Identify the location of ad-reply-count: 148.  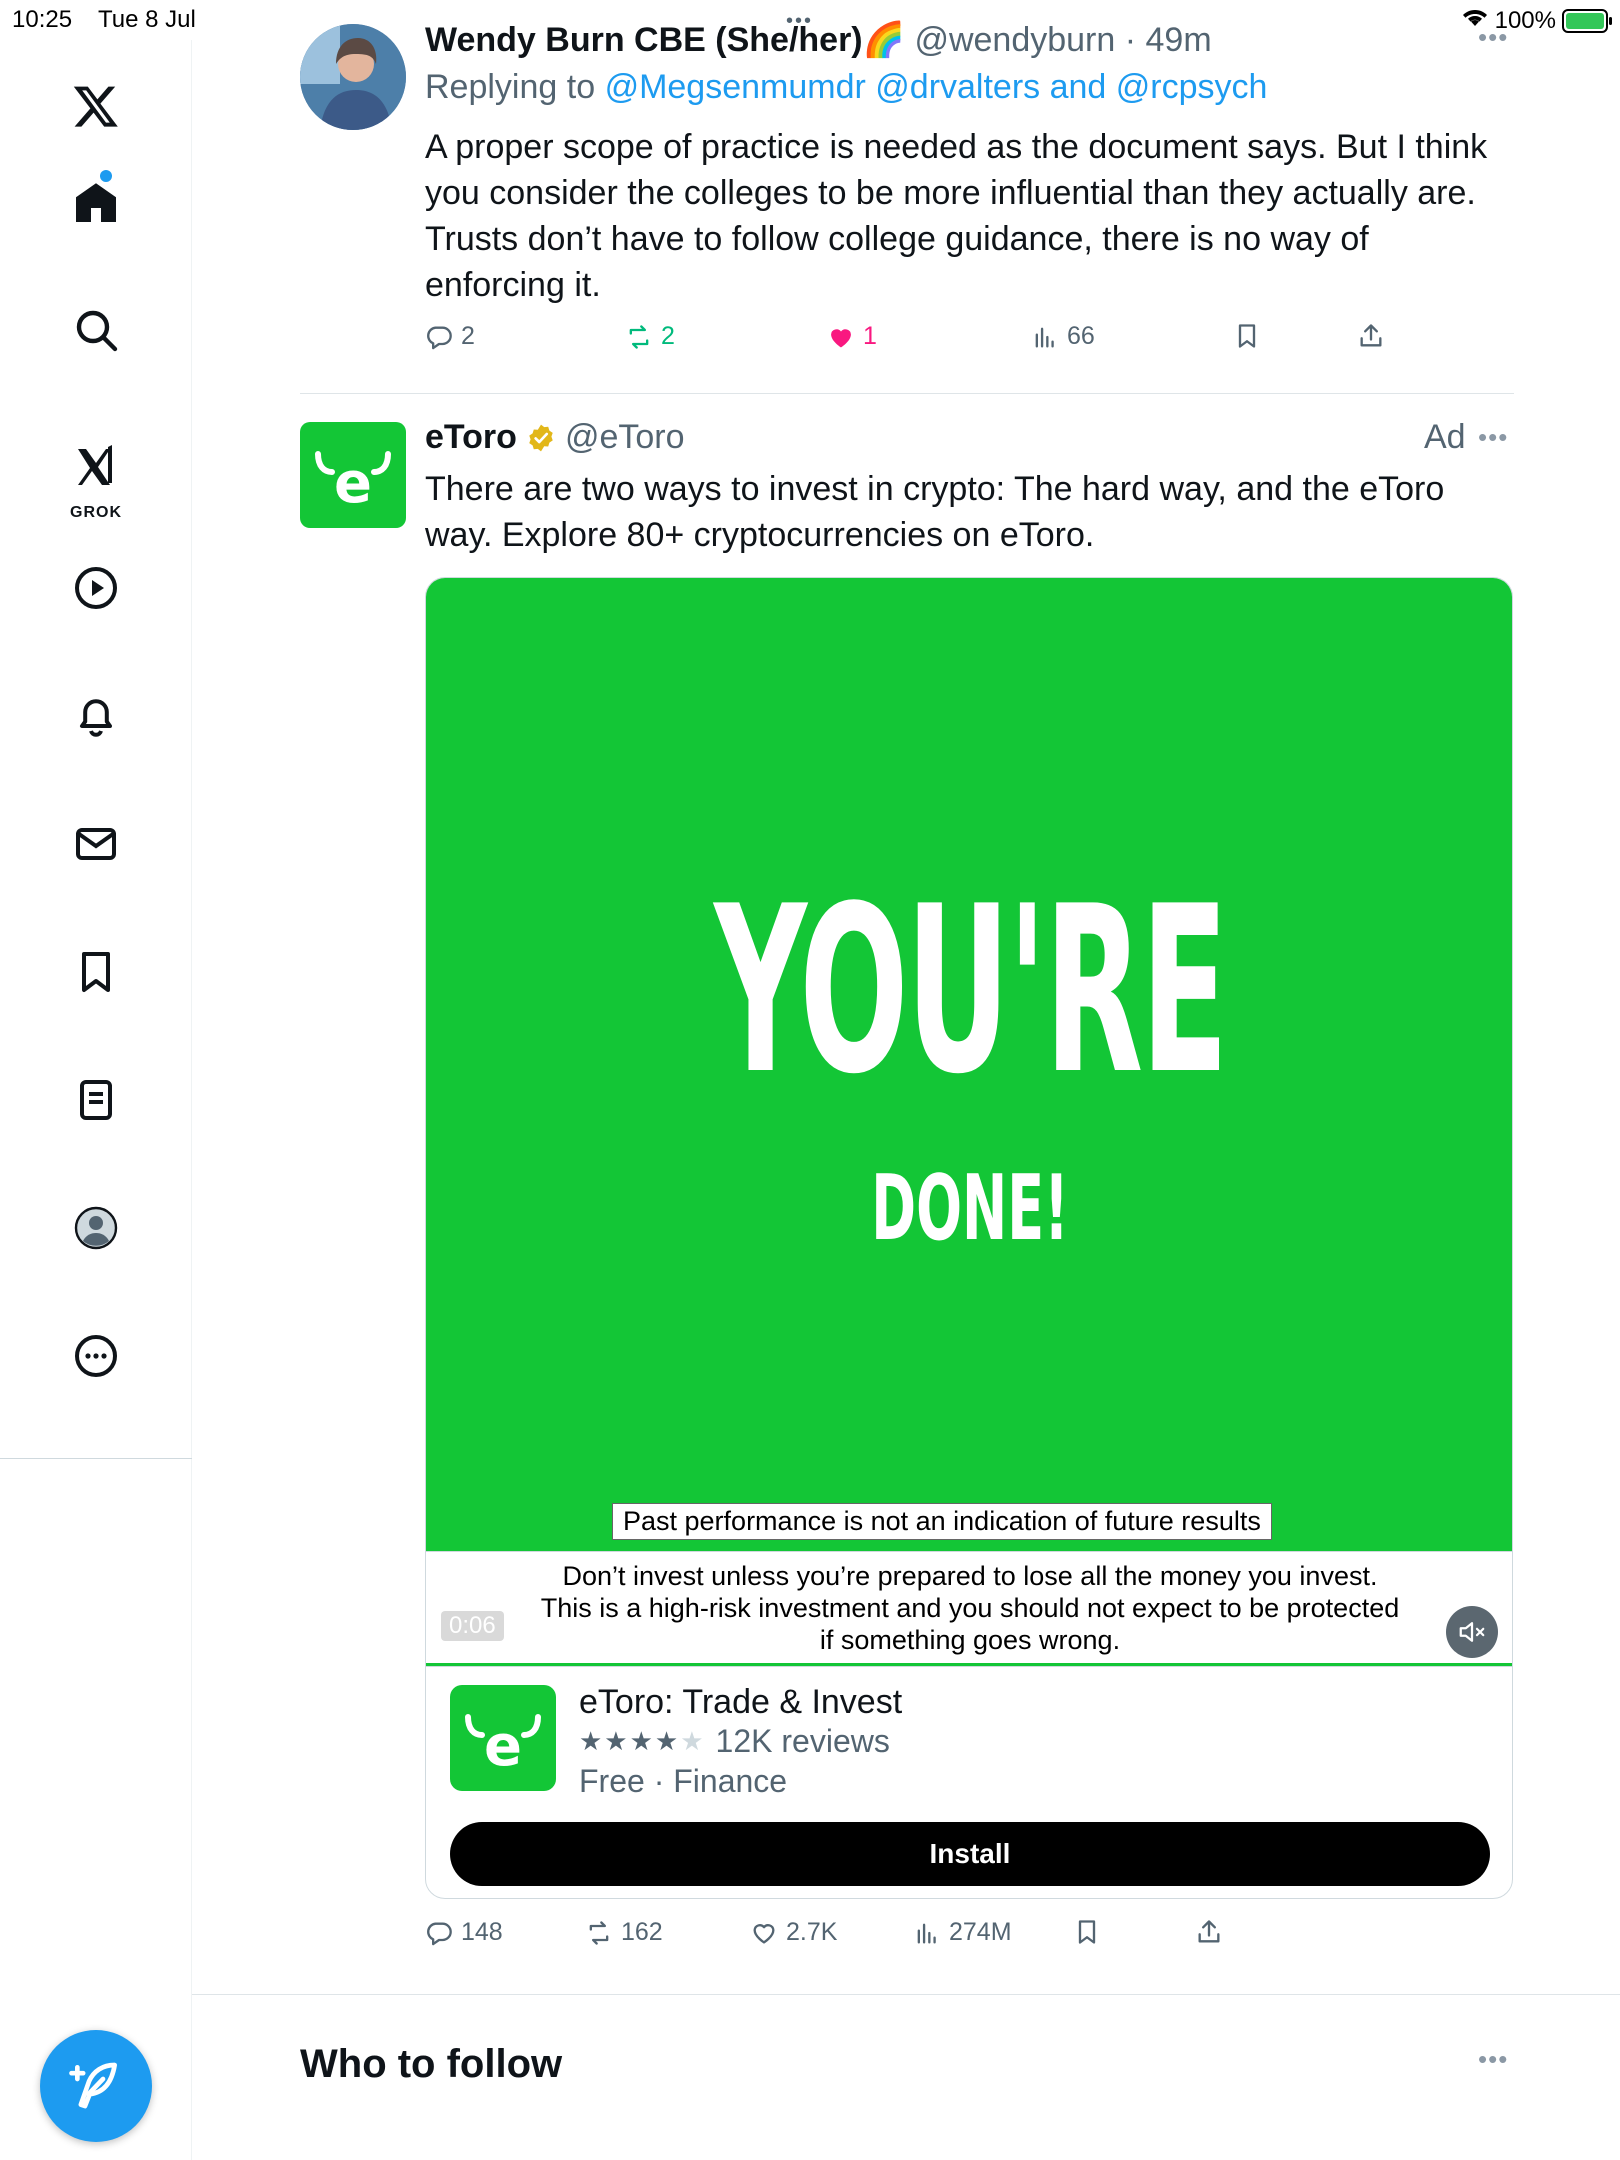
(482, 1932).